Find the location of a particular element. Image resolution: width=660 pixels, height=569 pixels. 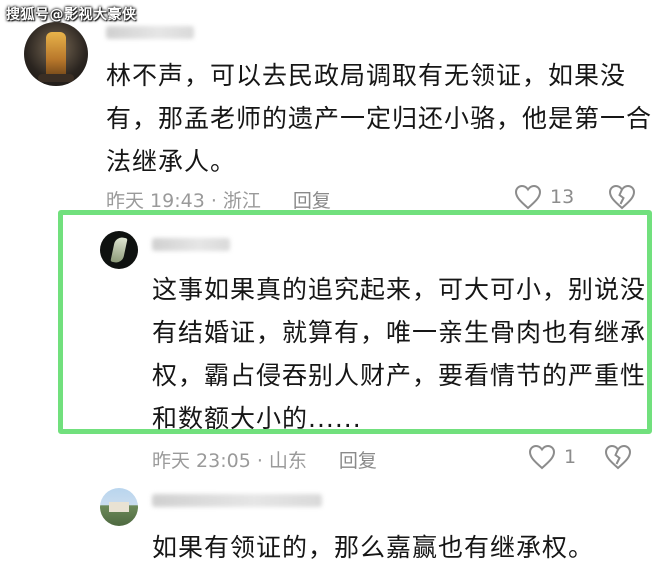

like-button-1: 13 is located at coordinates (544, 197).